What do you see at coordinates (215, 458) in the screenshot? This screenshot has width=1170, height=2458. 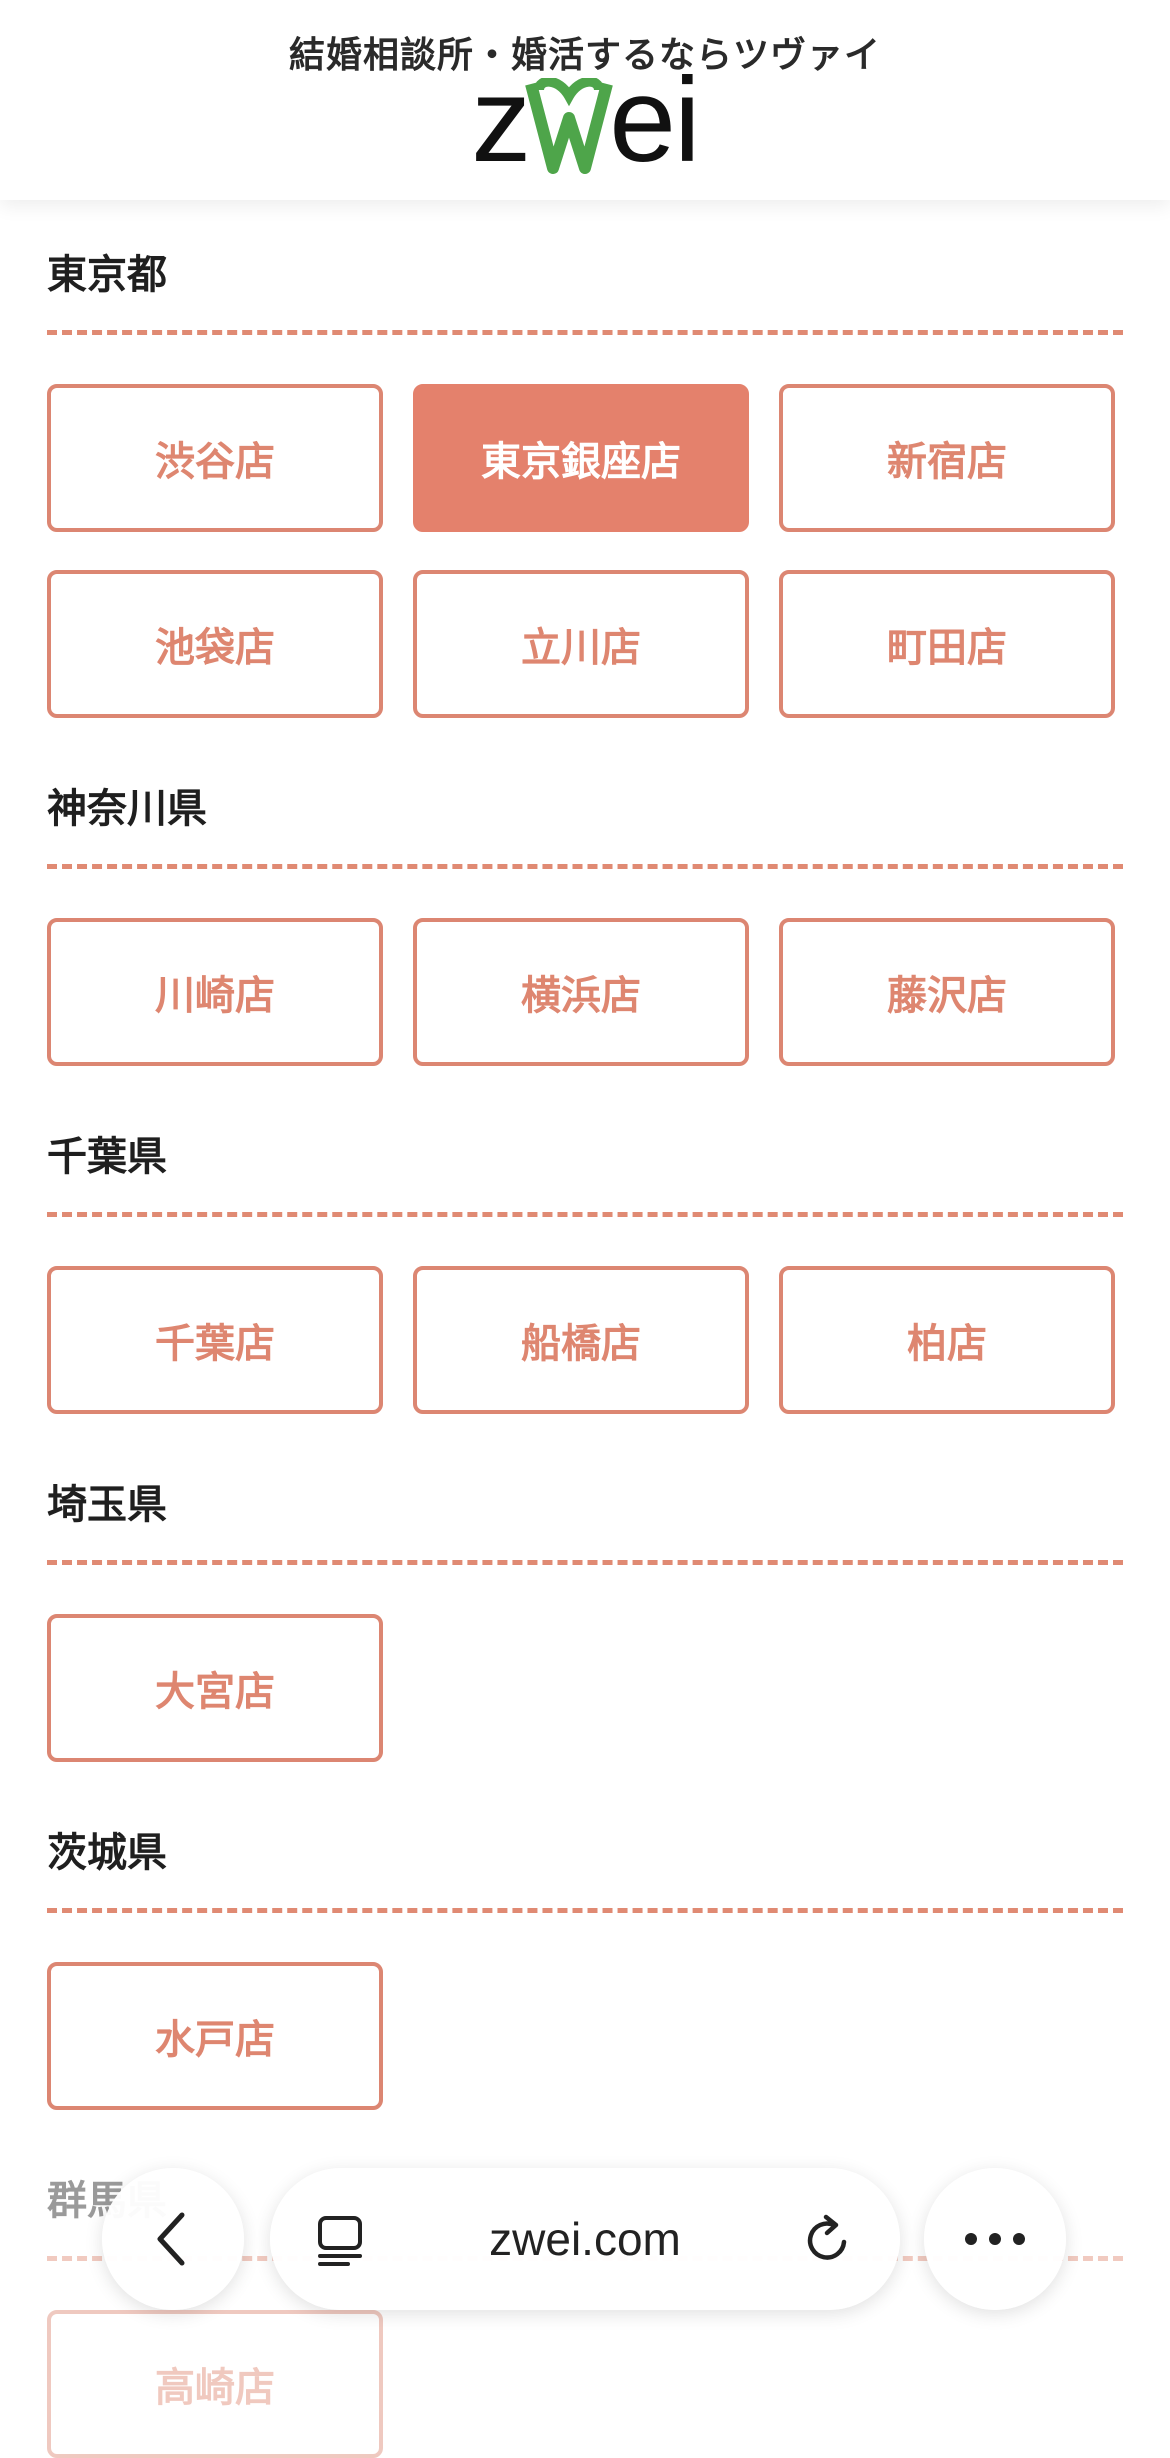 I see `store-button-shibuya: 渋谷店` at bounding box center [215, 458].